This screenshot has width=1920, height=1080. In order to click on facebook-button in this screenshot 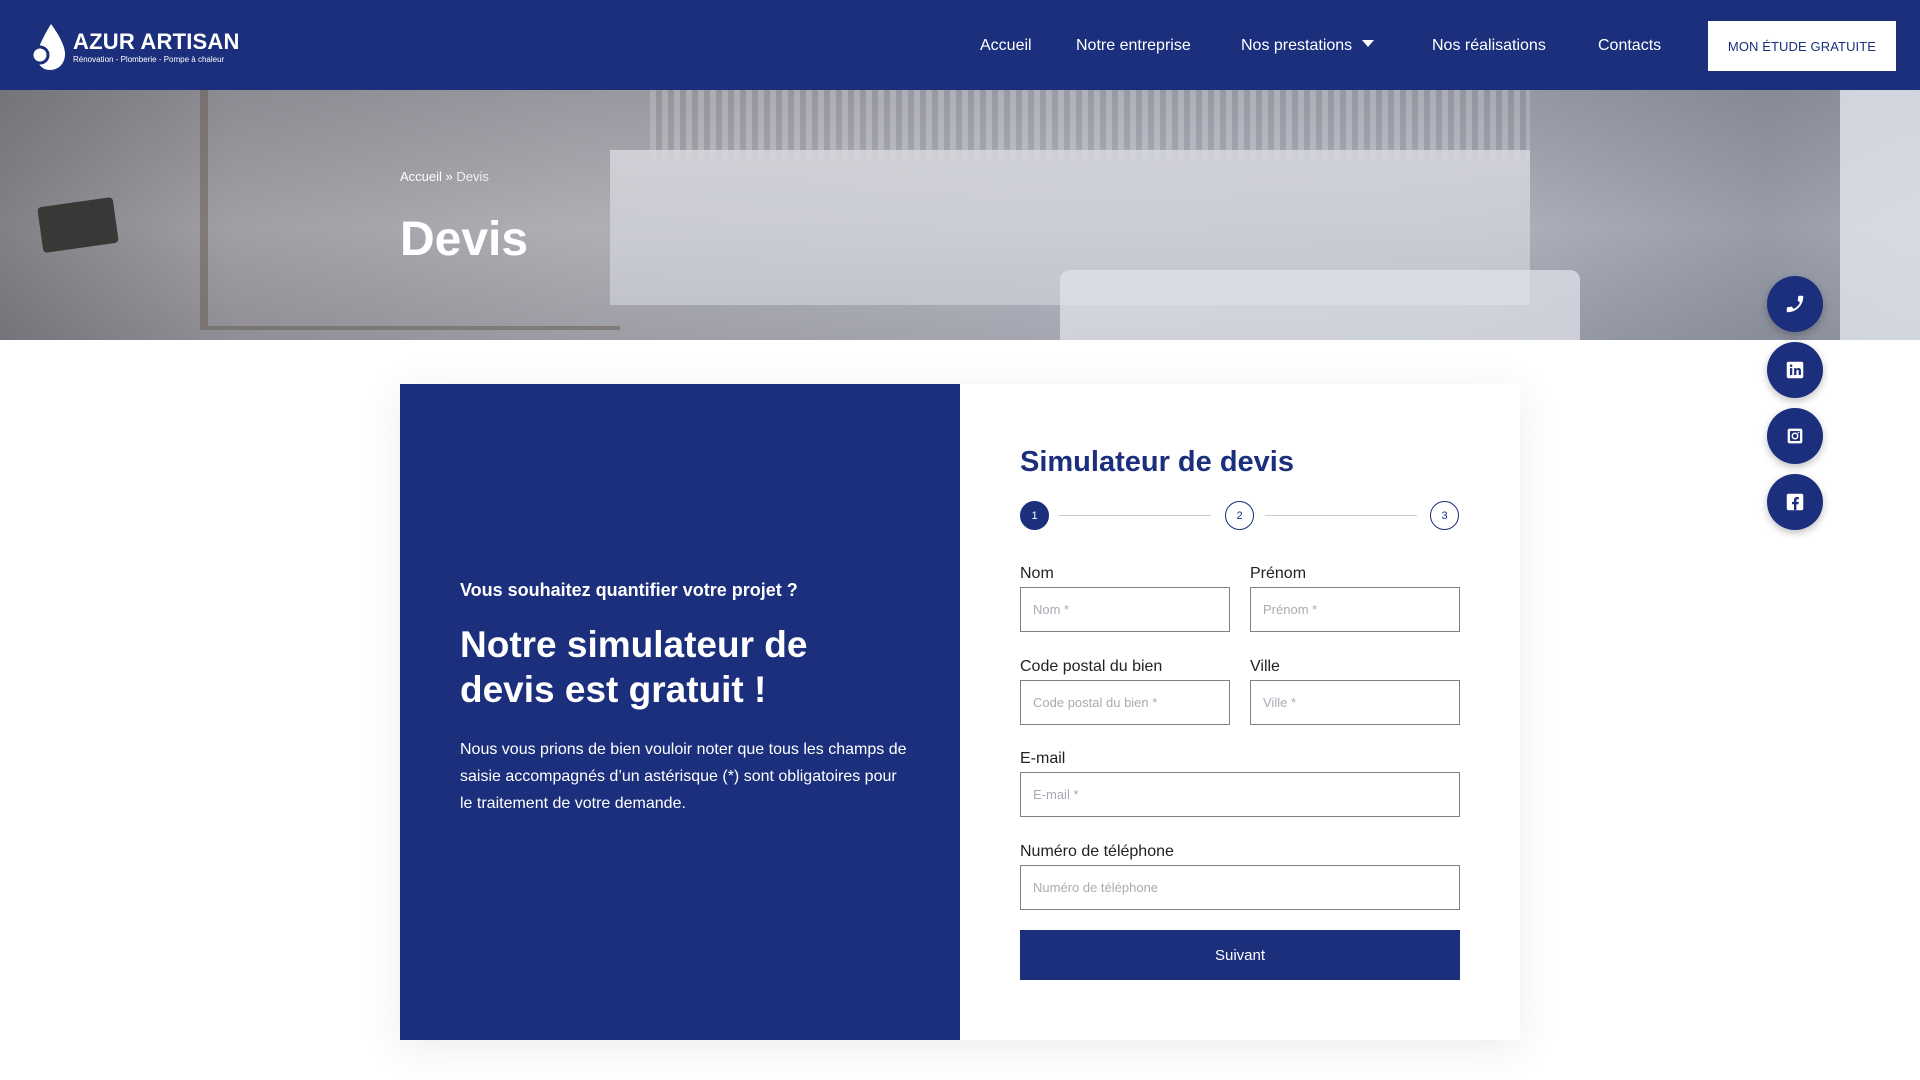, I will do `click(1795, 502)`.